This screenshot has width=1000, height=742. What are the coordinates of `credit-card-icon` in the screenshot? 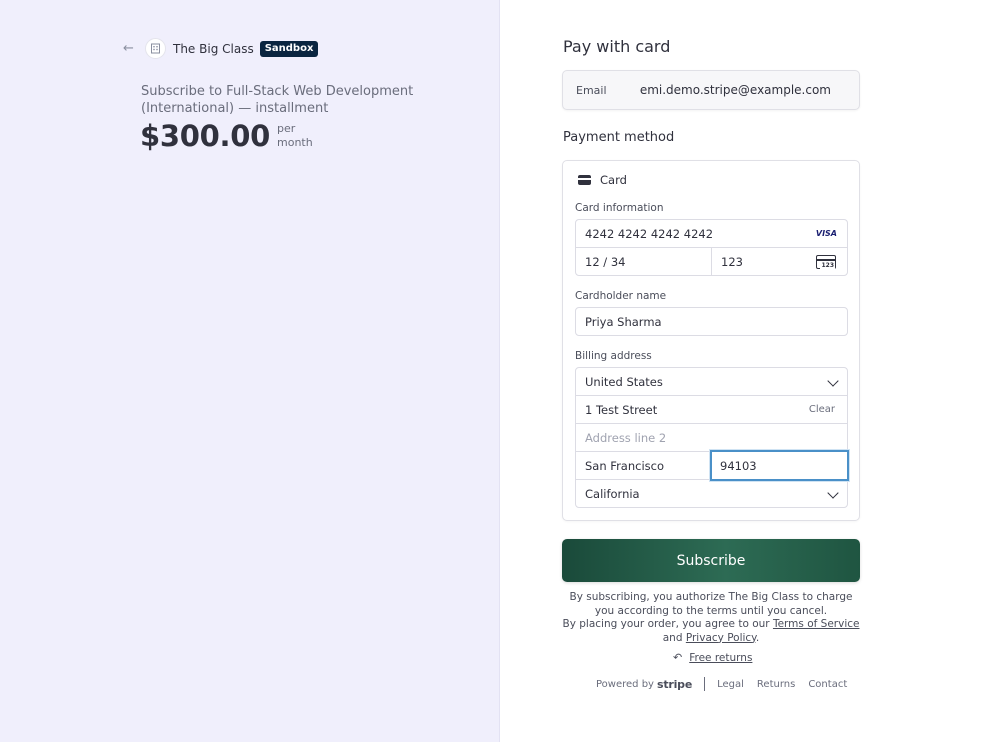 It's located at (584, 180).